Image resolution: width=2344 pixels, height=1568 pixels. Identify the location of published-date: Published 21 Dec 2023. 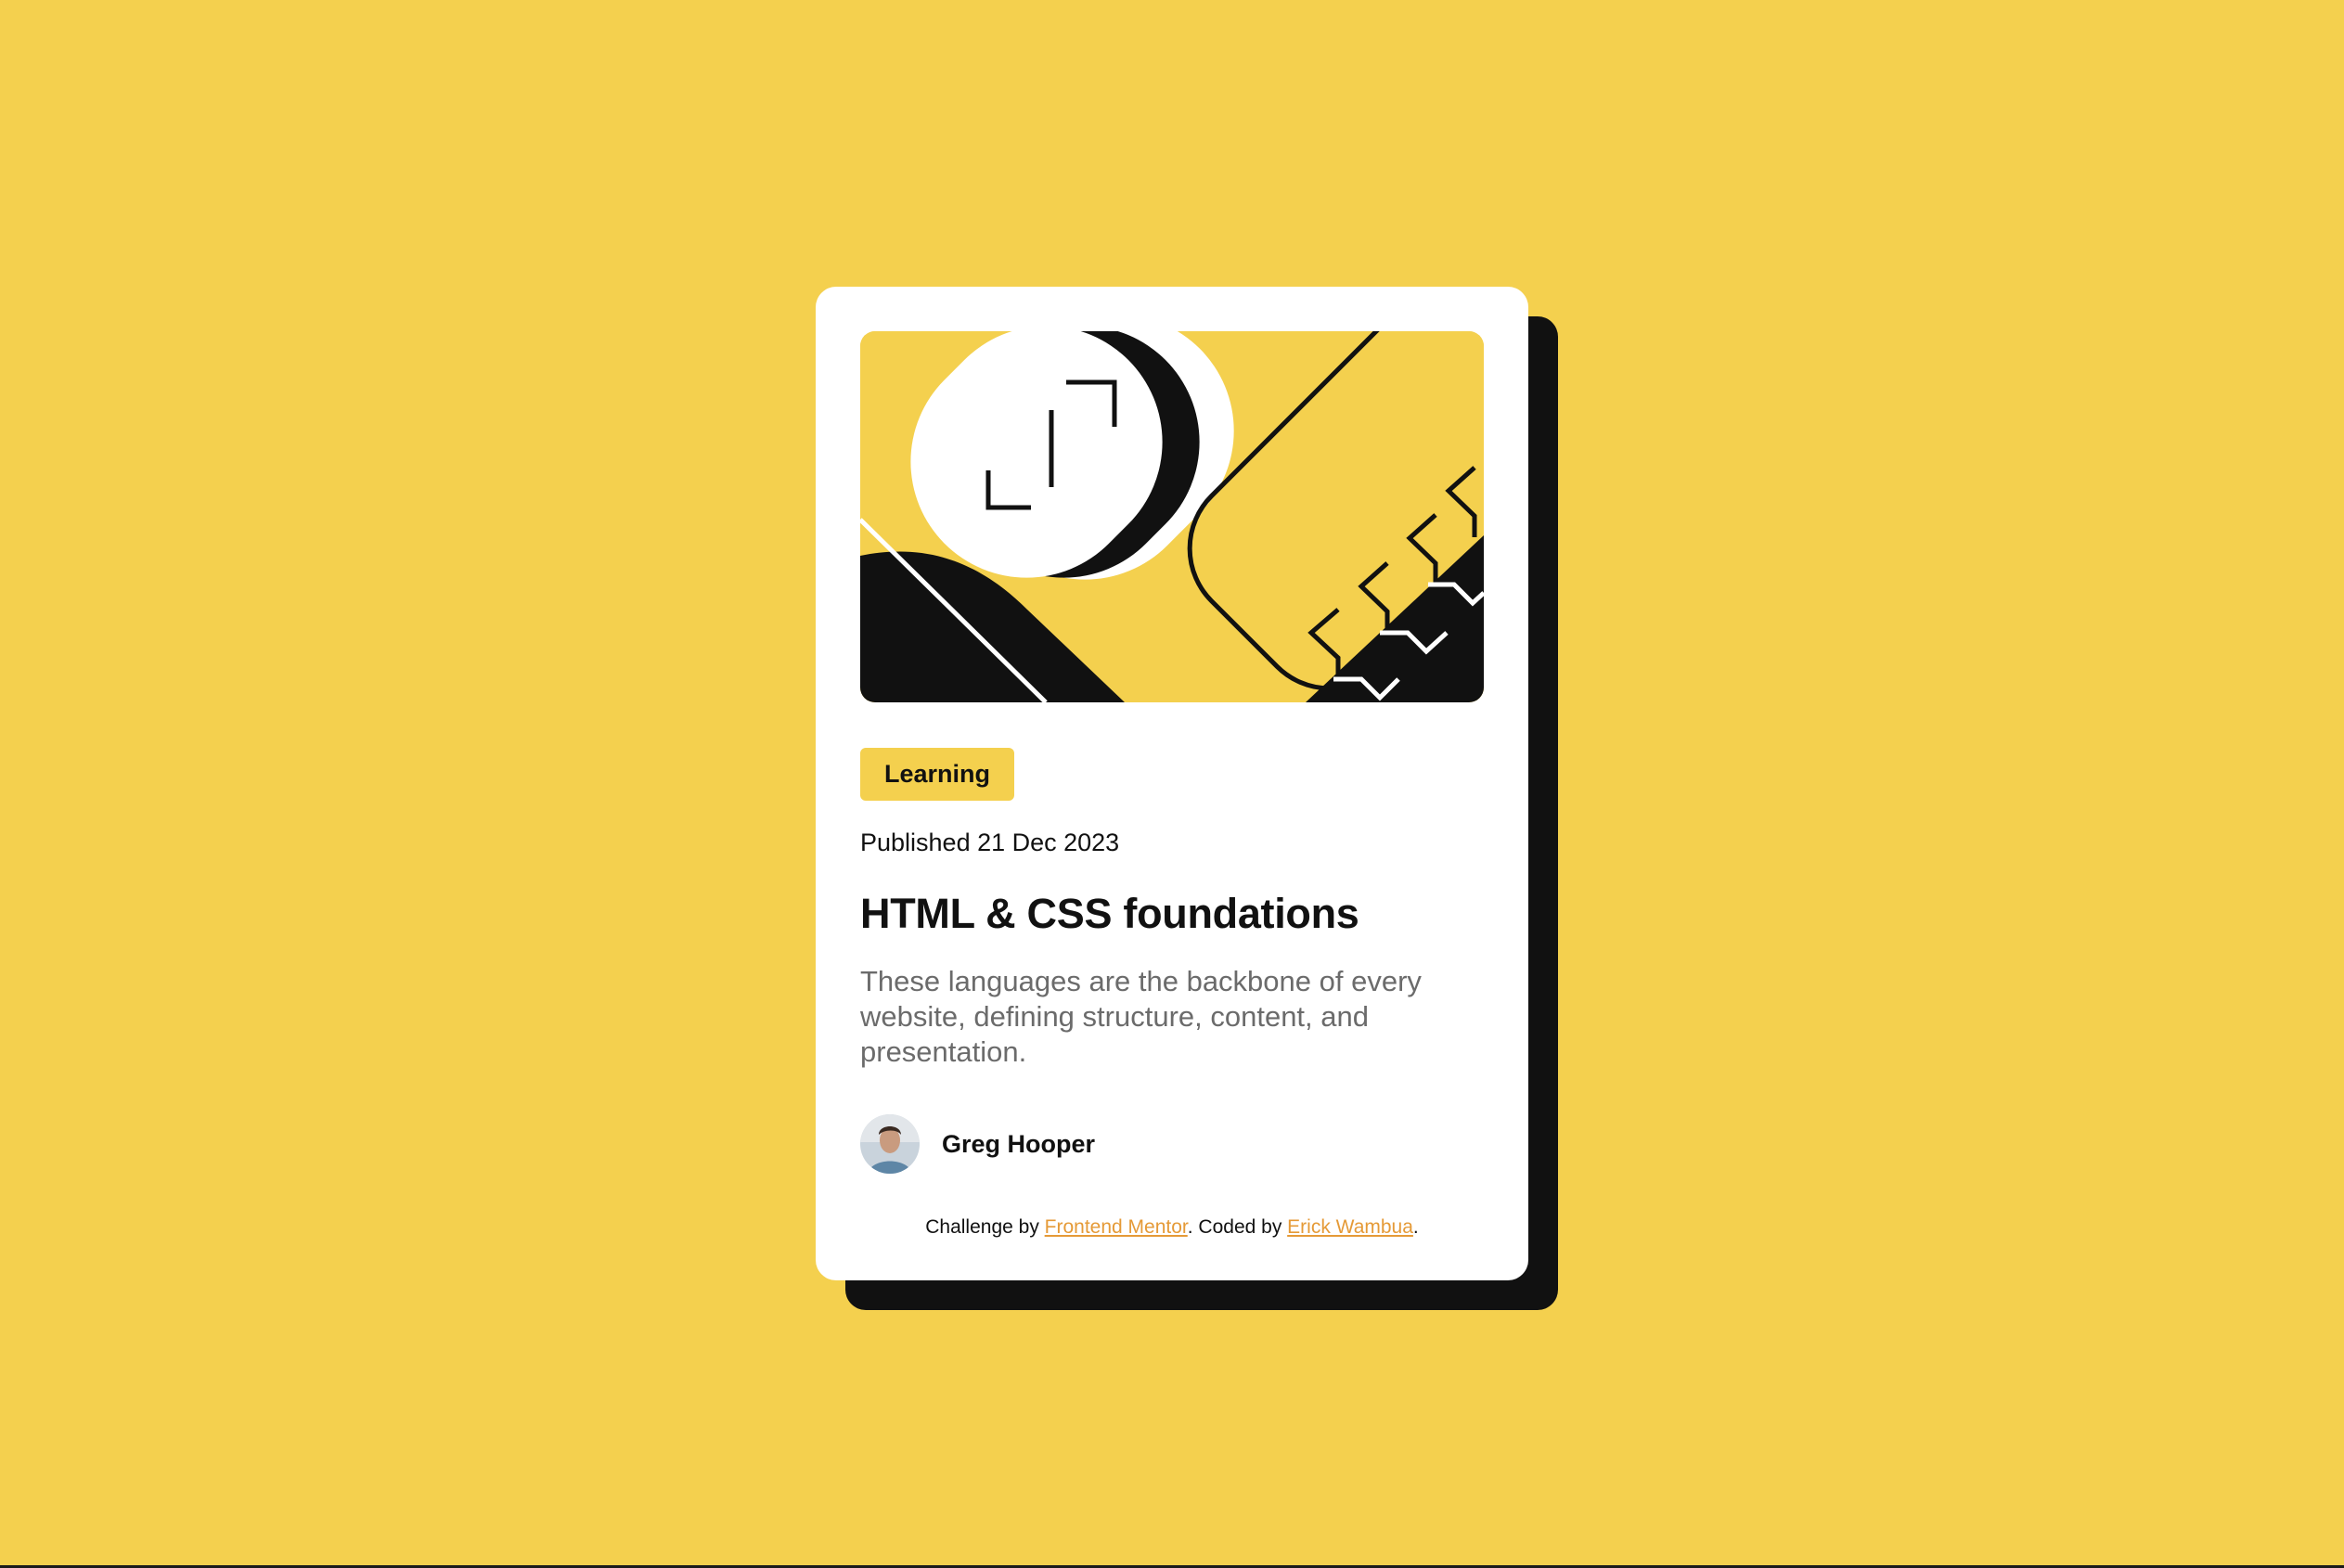
(990, 843).